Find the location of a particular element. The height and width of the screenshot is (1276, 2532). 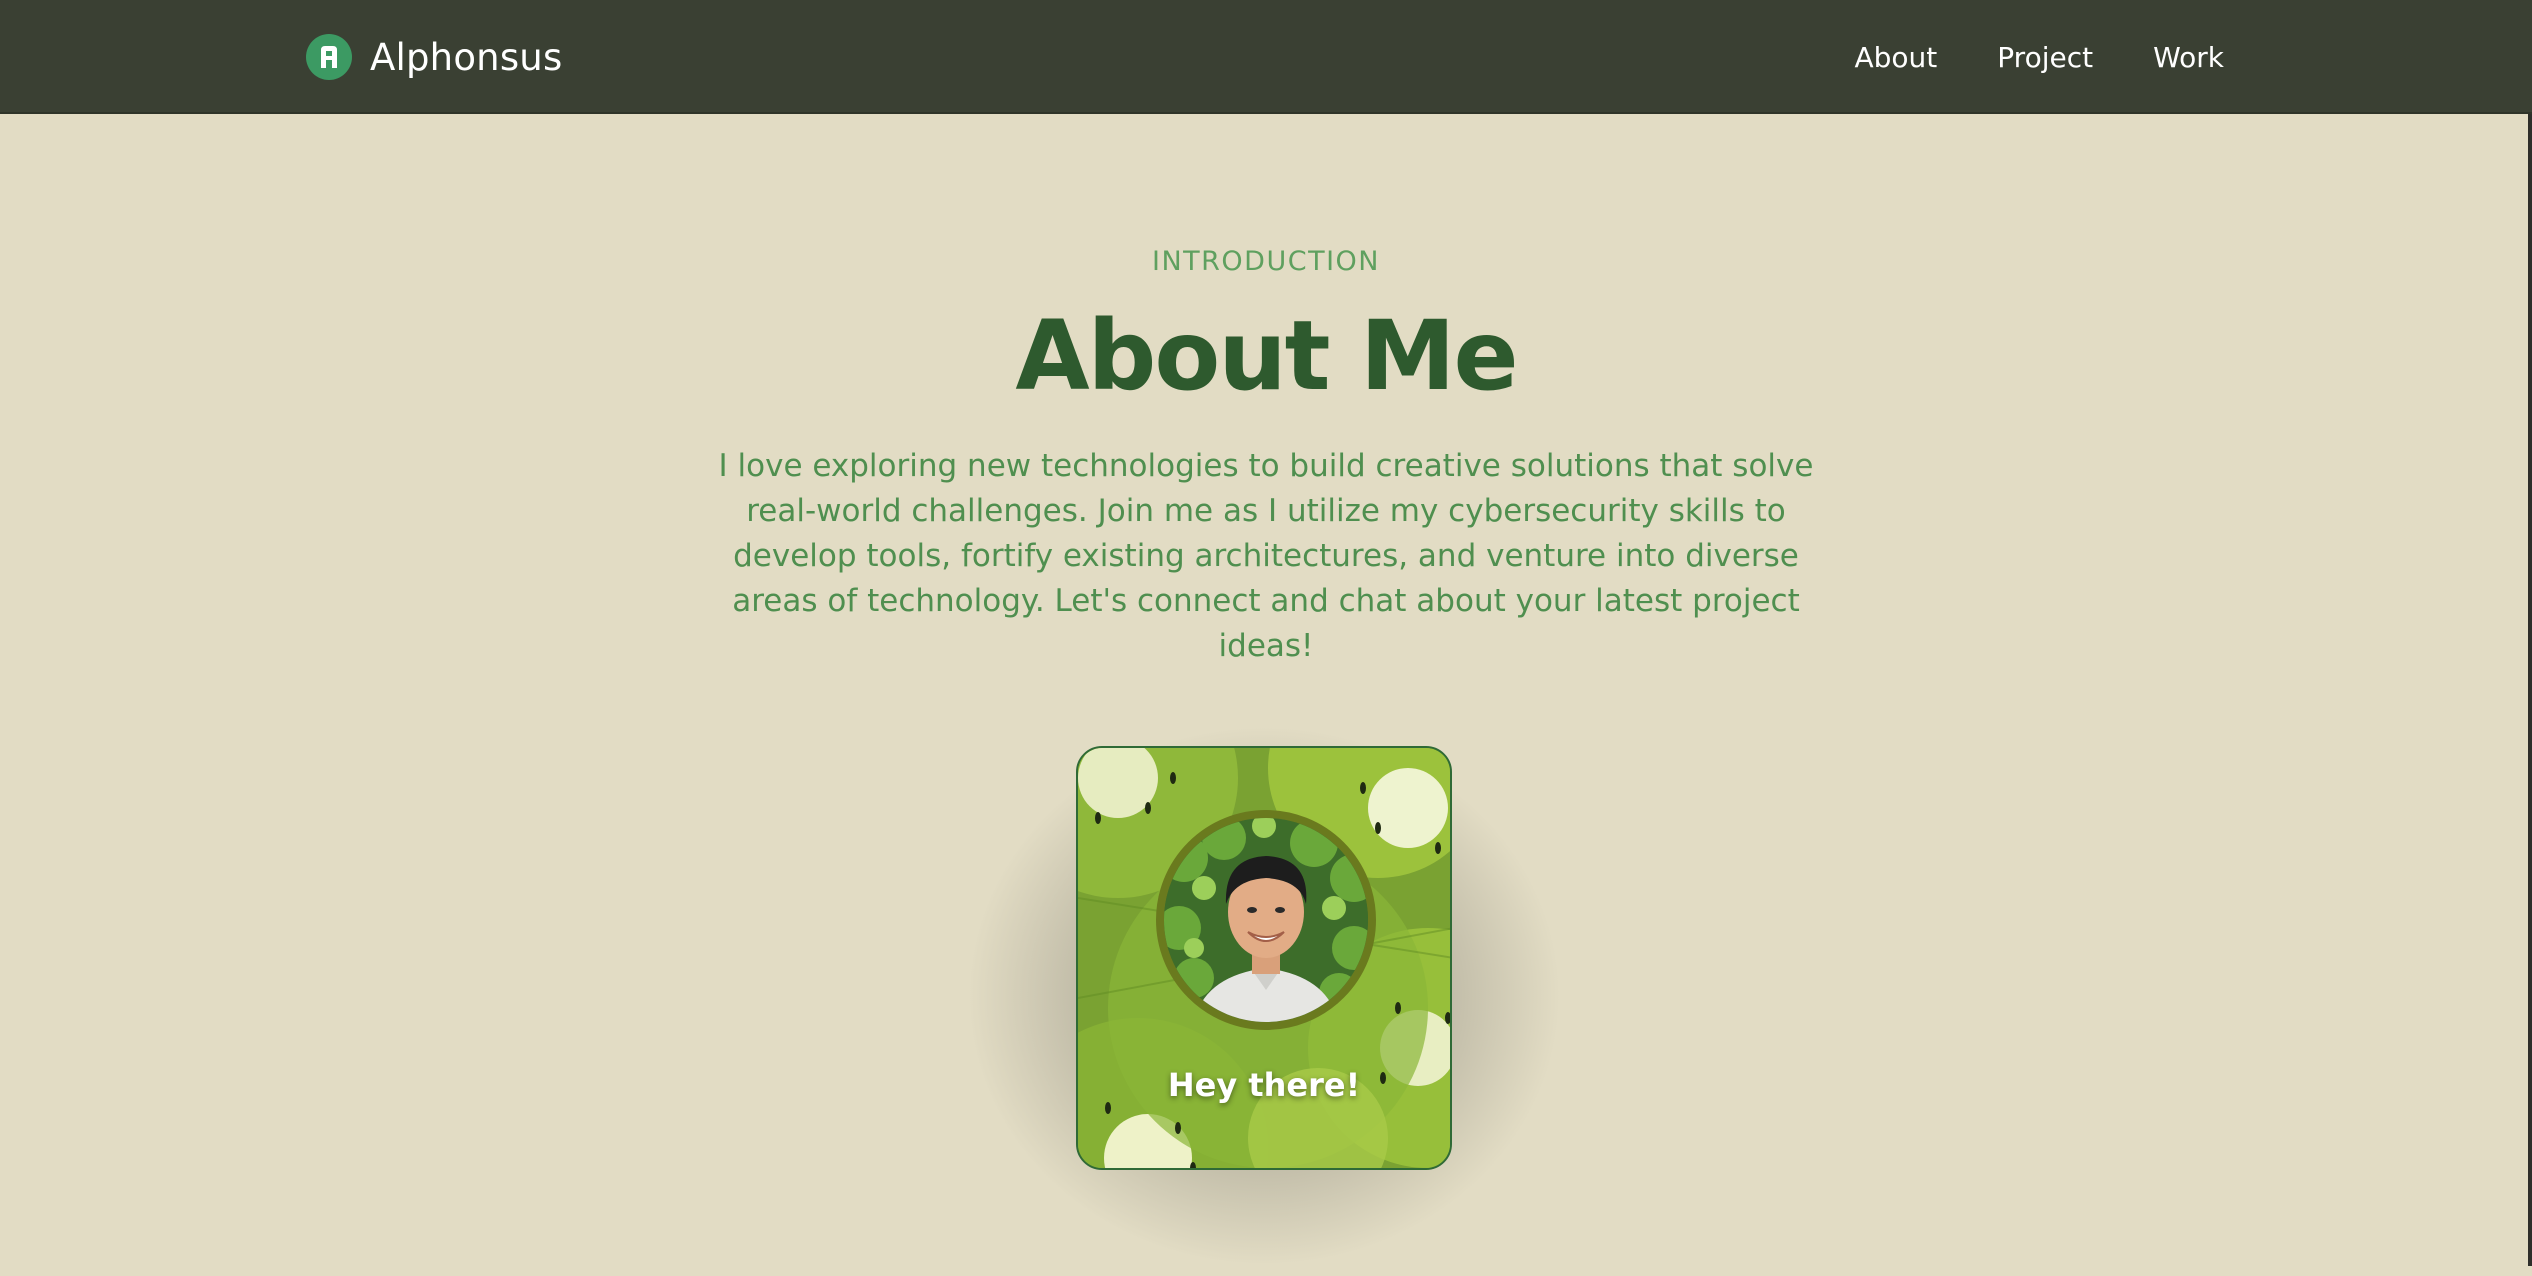

profile-card-wrapper: Hey there! is located at coordinates (1264, 996).